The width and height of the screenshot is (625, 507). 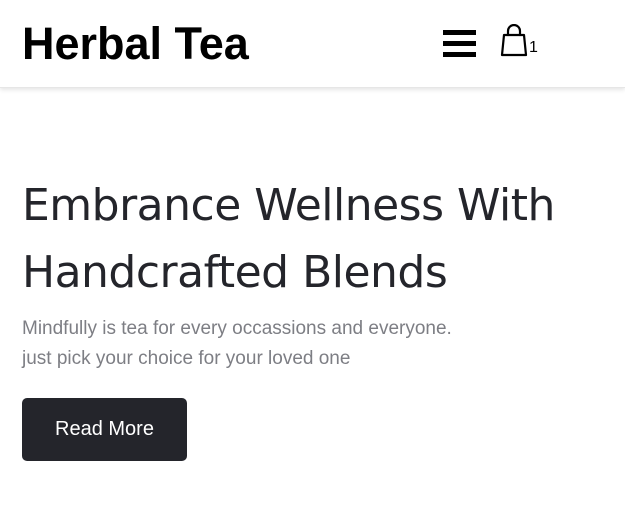 I want to click on menu-button, so click(x=459, y=44).